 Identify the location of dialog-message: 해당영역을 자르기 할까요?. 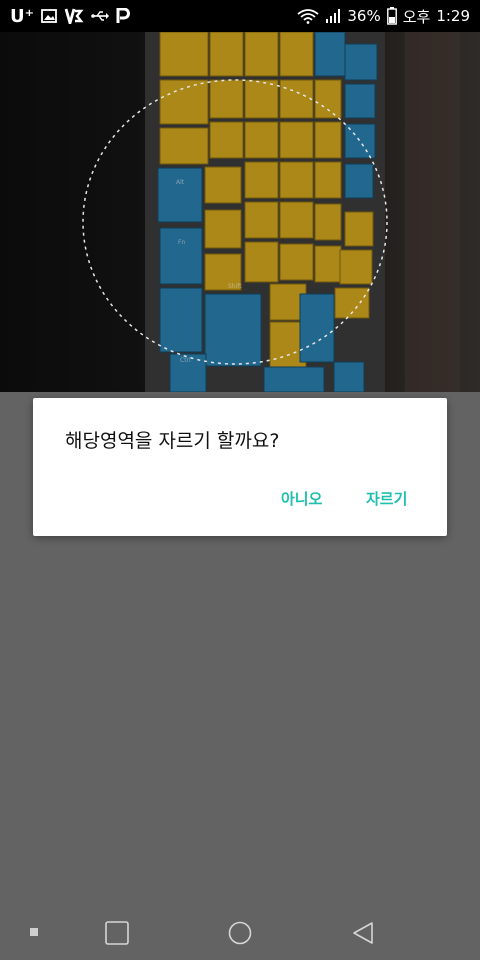
(172, 441).